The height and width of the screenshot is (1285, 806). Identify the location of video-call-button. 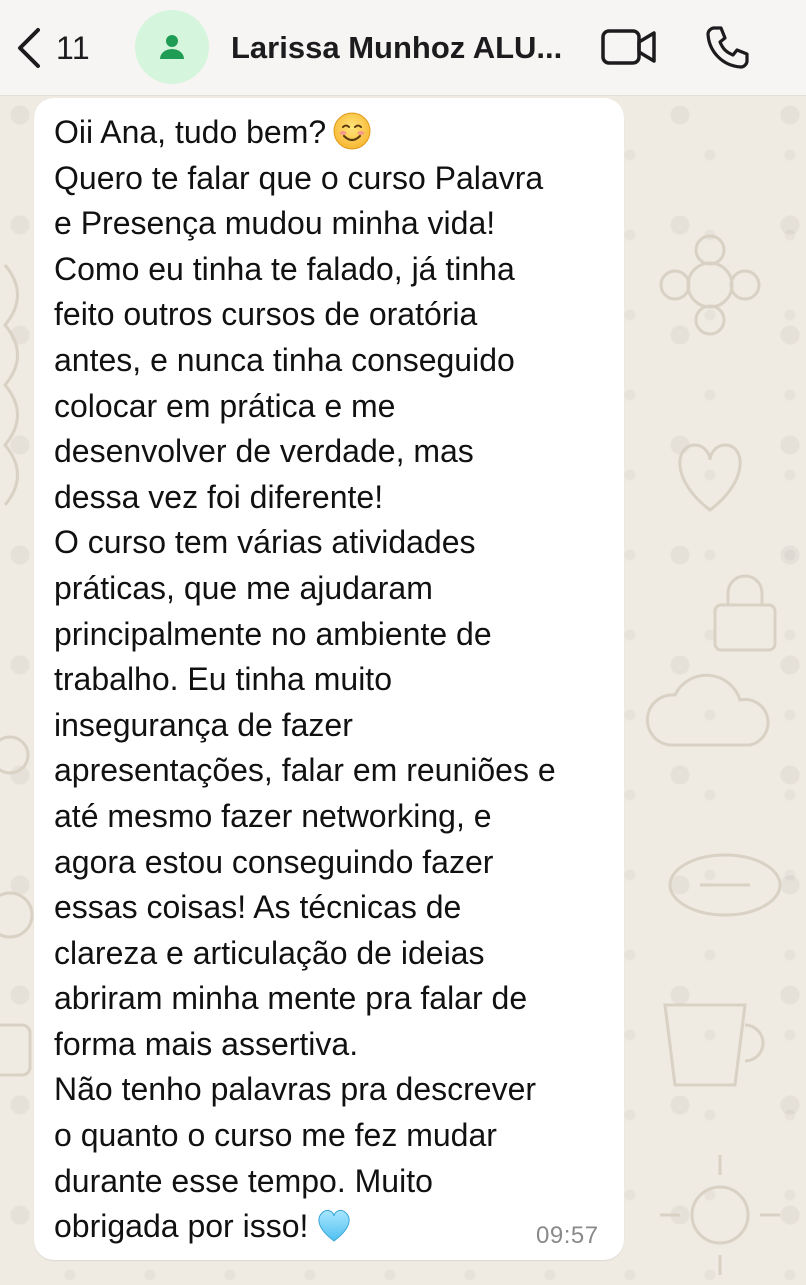
(629, 47).